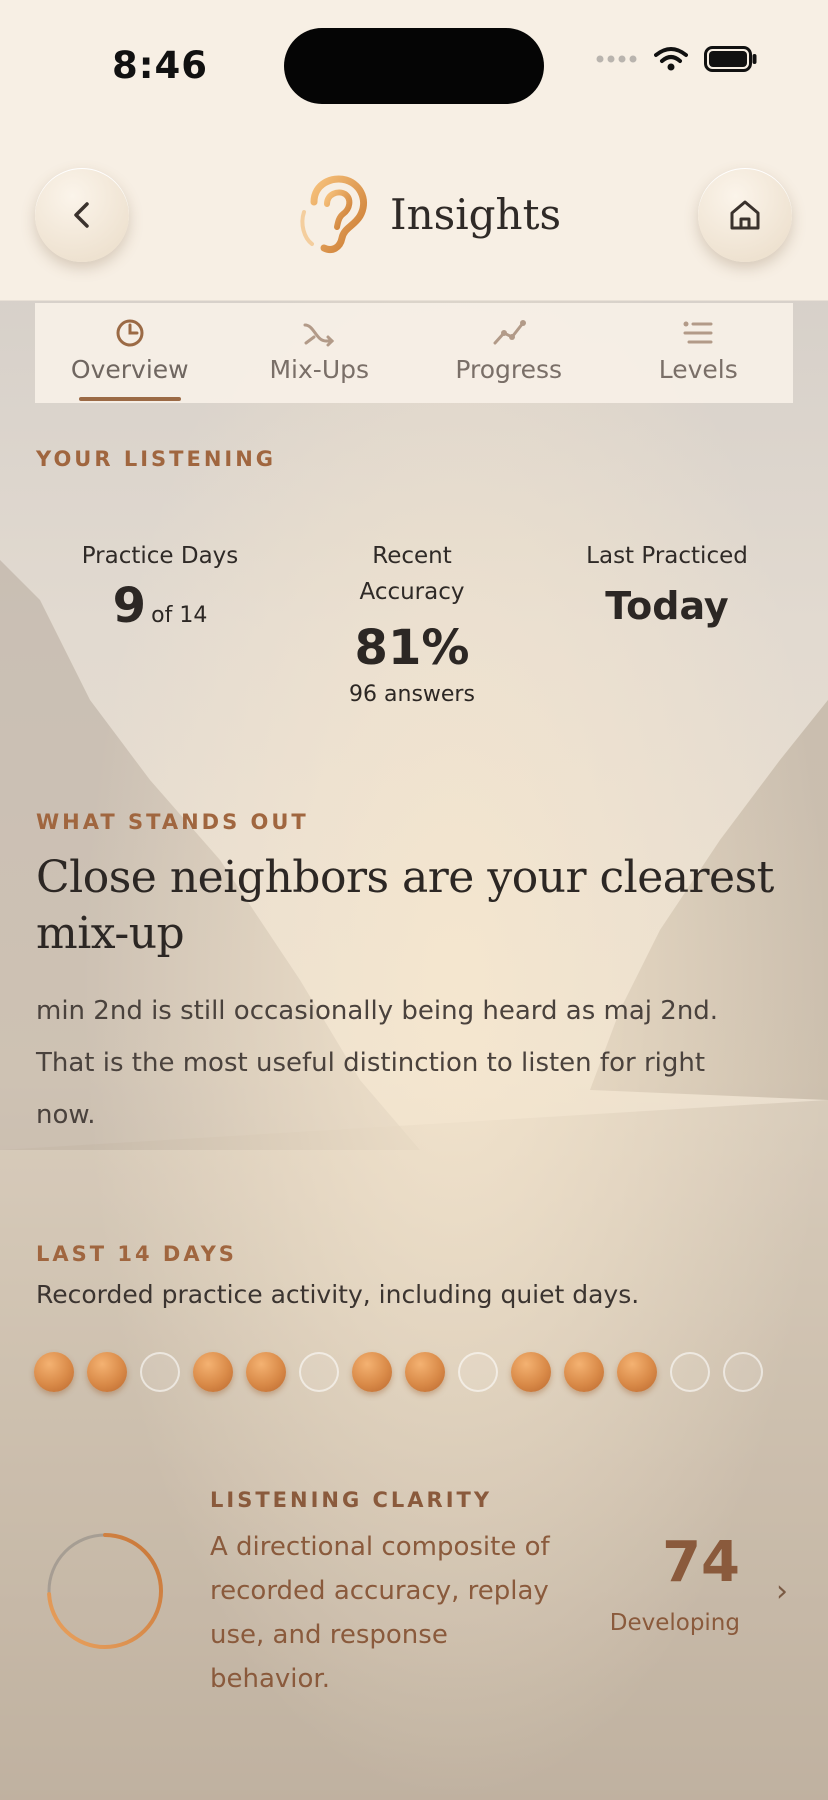  What do you see at coordinates (379, 1591) in the screenshot?
I see `desc-line: recorded accuracy, replay` at bounding box center [379, 1591].